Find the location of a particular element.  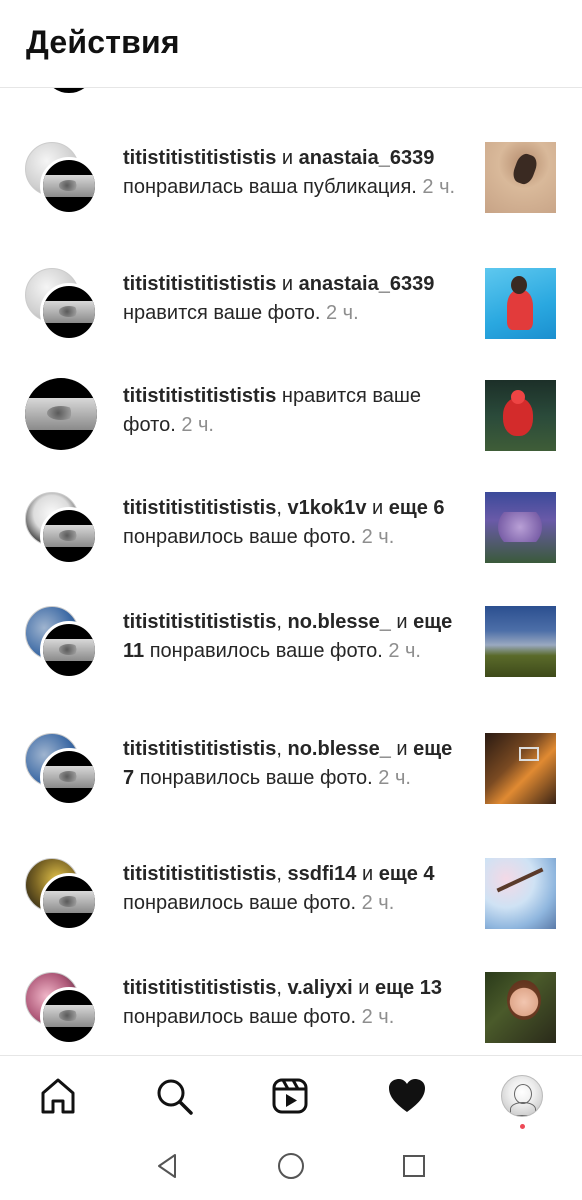

recents-button is located at coordinates (414, 1166).